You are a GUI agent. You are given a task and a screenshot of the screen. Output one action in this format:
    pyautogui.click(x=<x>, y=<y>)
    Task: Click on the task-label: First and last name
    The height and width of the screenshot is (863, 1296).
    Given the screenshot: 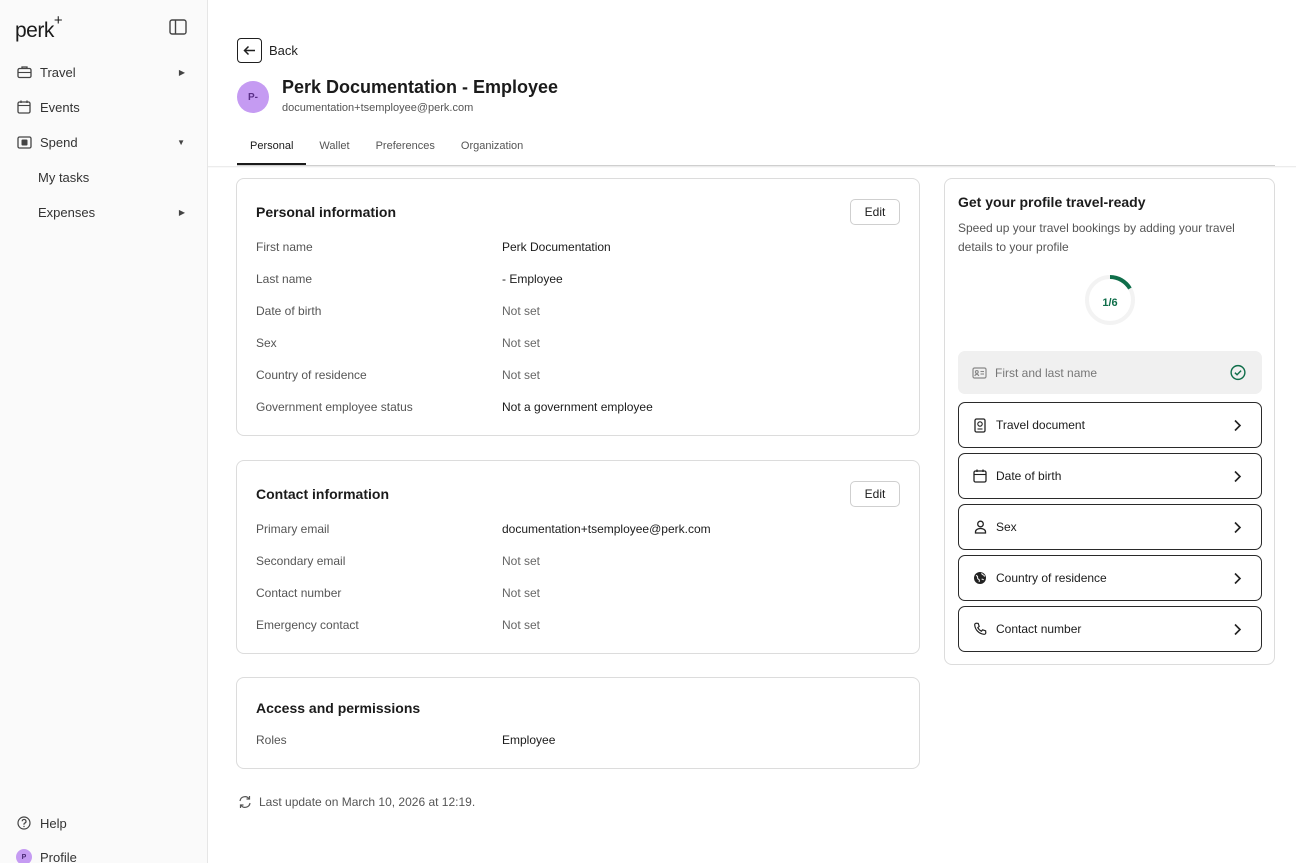 What is the action you would take?
    pyautogui.click(x=1046, y=372)
    